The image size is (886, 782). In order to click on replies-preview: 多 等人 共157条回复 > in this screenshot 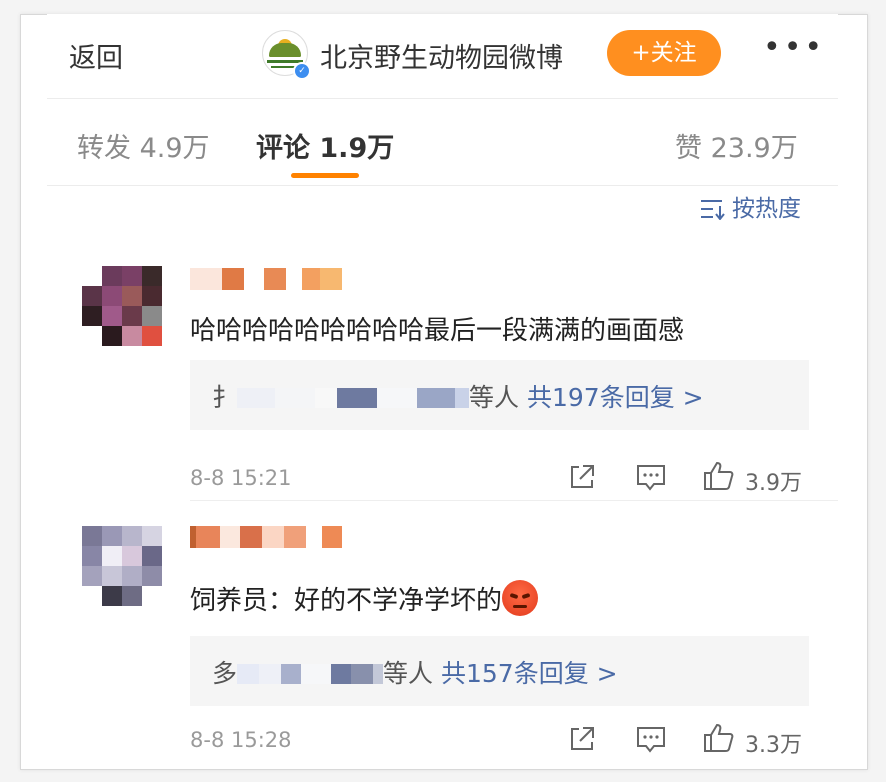, I will do `click(499, 671)`.